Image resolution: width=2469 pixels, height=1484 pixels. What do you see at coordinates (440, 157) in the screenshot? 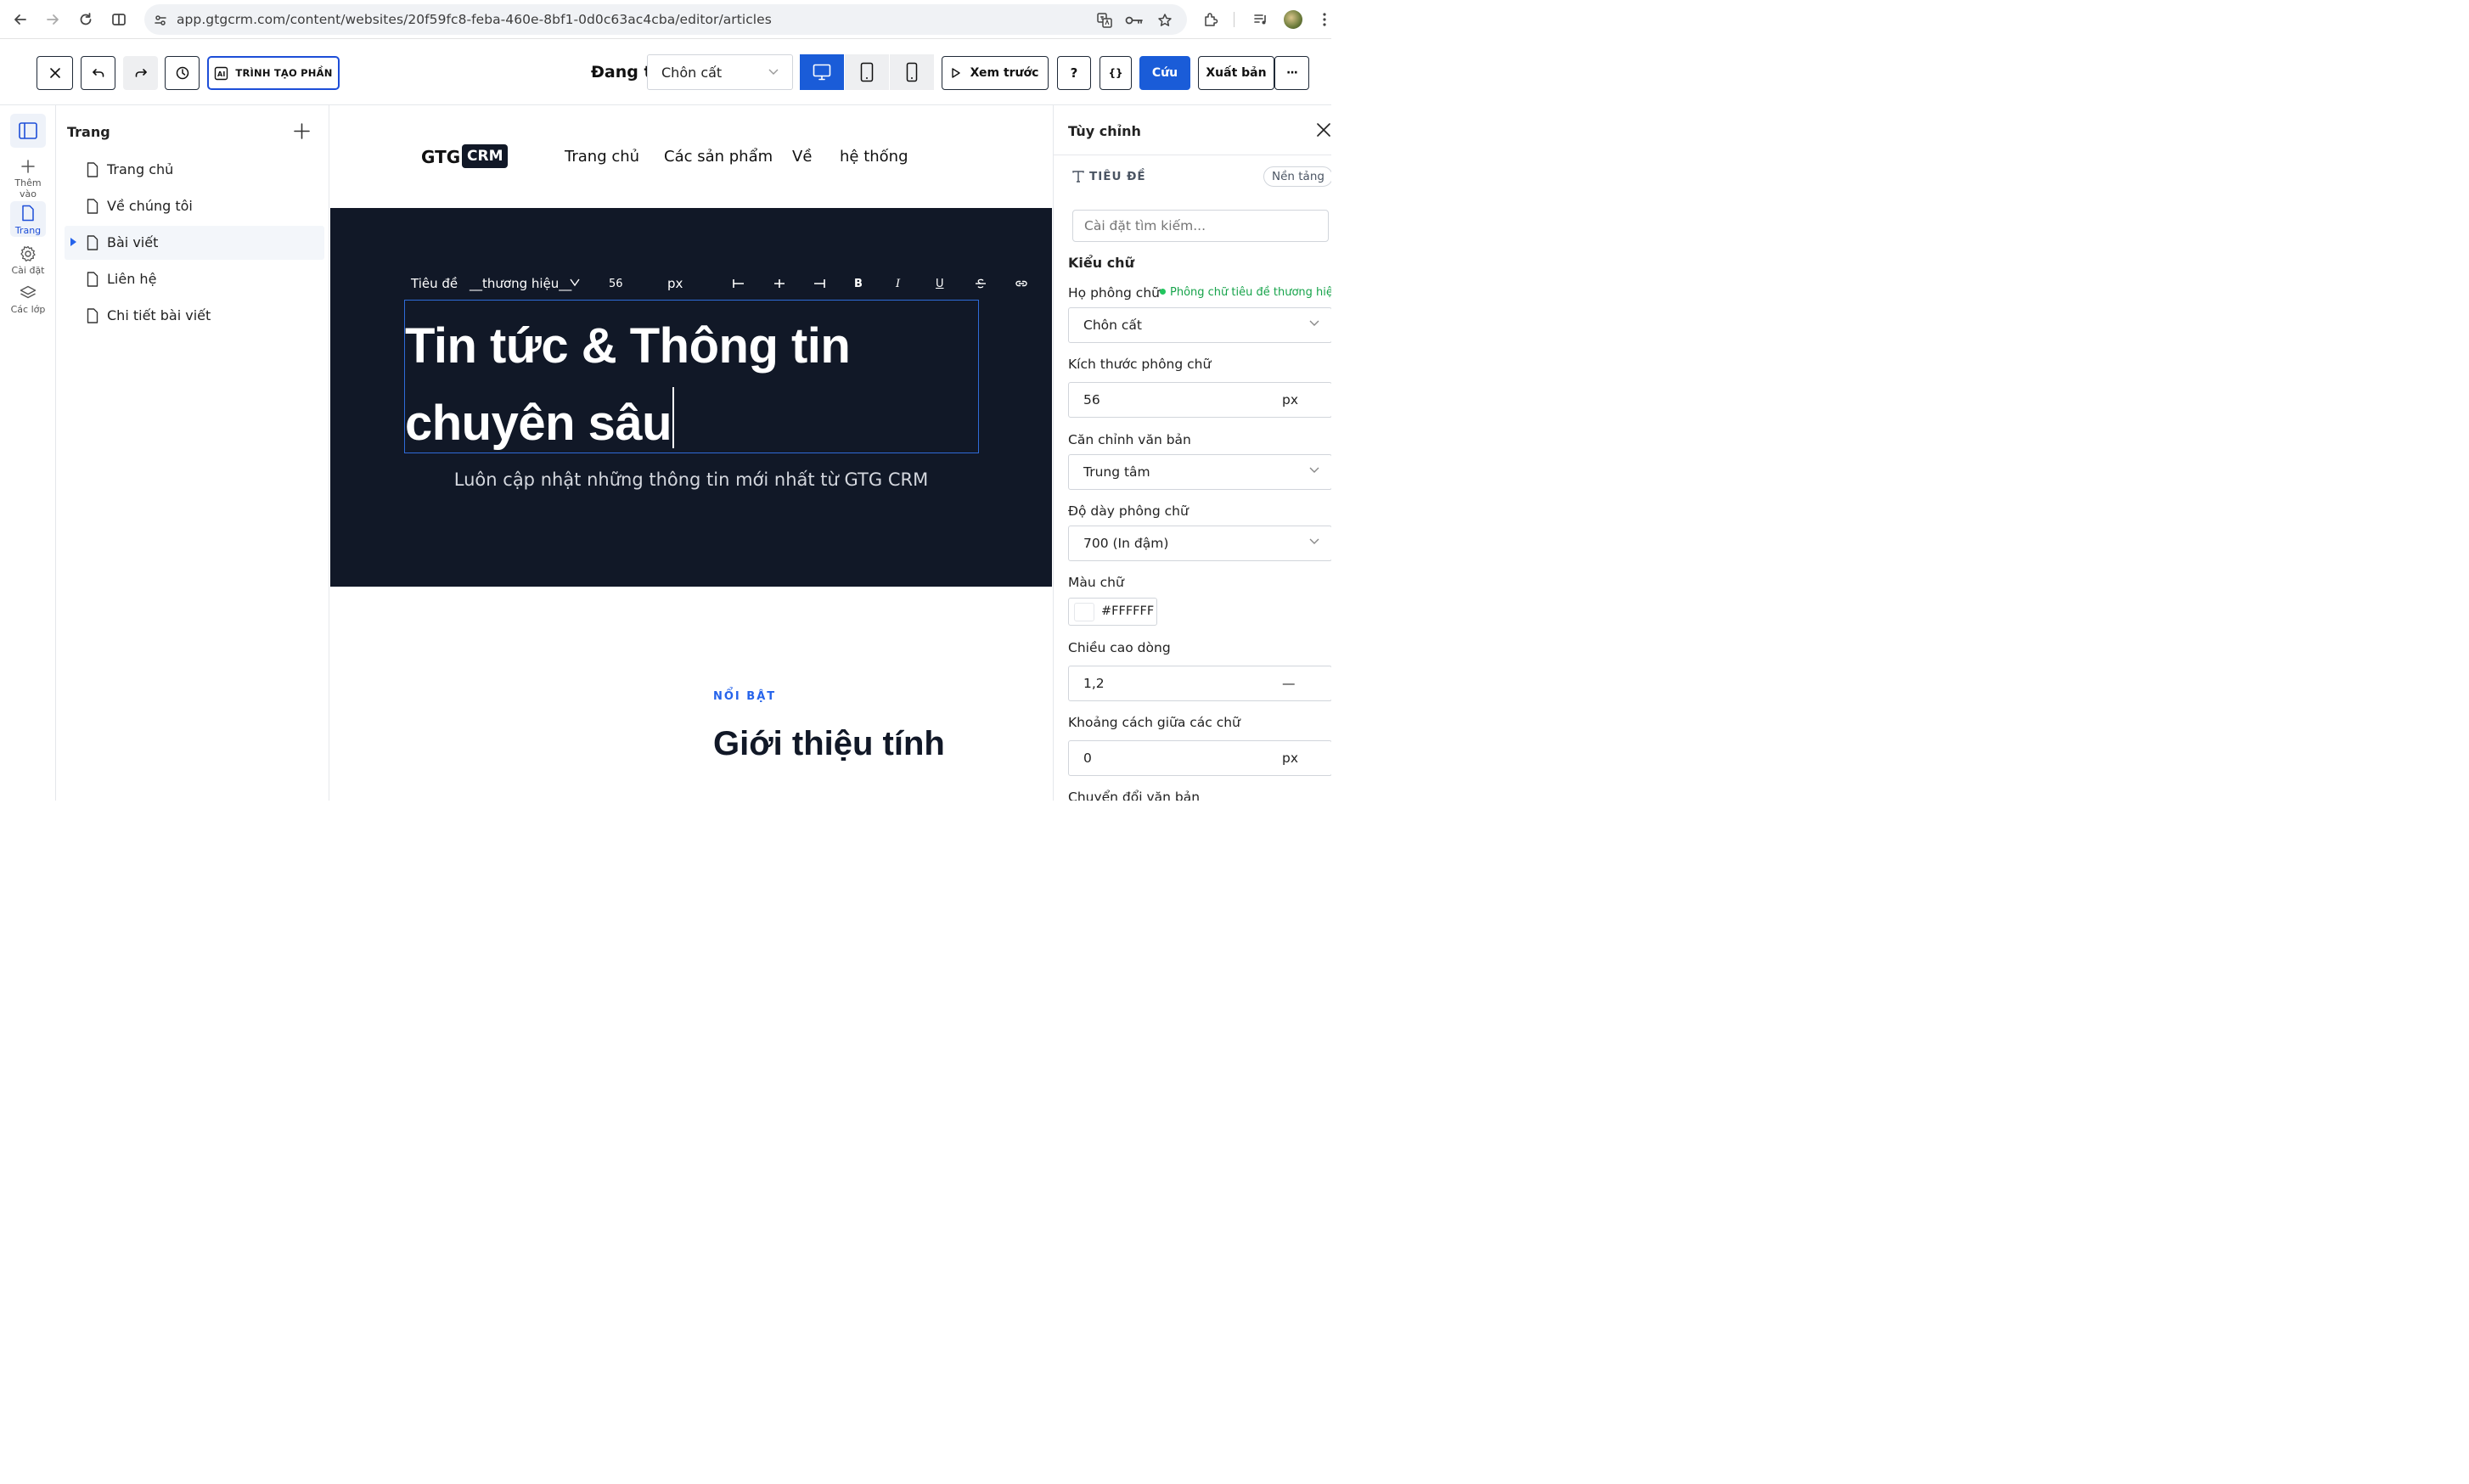
I see `site-logo-text: GTG` at bounding box center [440, 157].